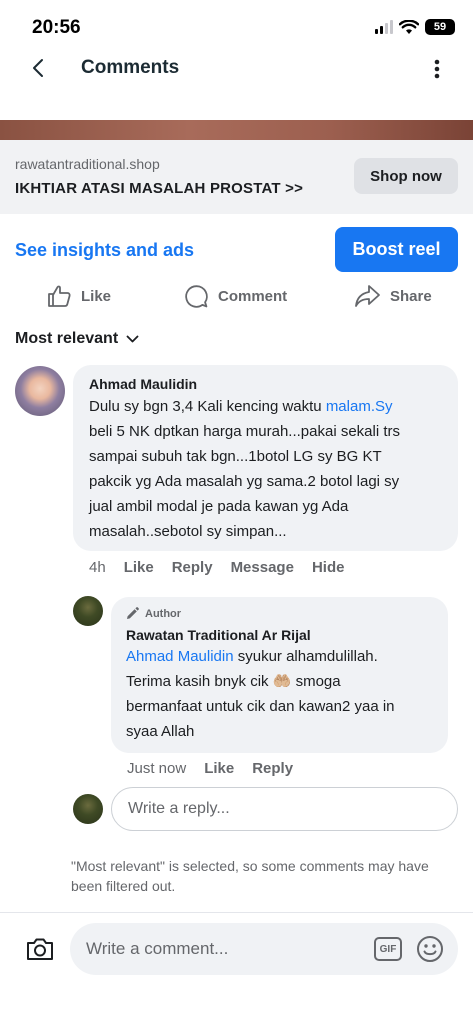  I want to click on more-vertical-icon, so click(437, 69).